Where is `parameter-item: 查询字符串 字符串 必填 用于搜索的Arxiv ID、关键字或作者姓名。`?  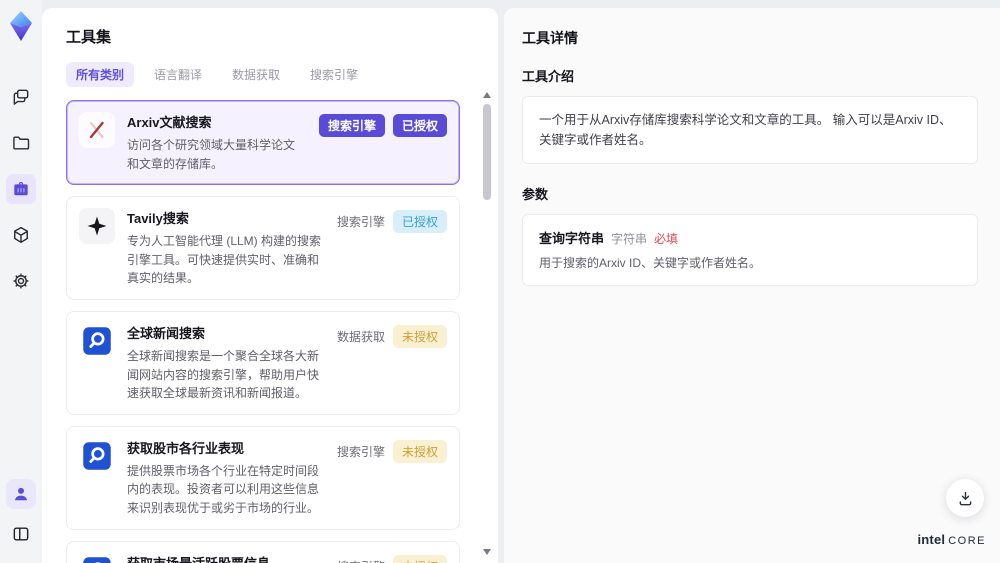 parameter-item: 查询字符串 字符串 必填 用于搜索的Arxiv ID、关键字或作者姓名。 is located at coordinates (750, 250).